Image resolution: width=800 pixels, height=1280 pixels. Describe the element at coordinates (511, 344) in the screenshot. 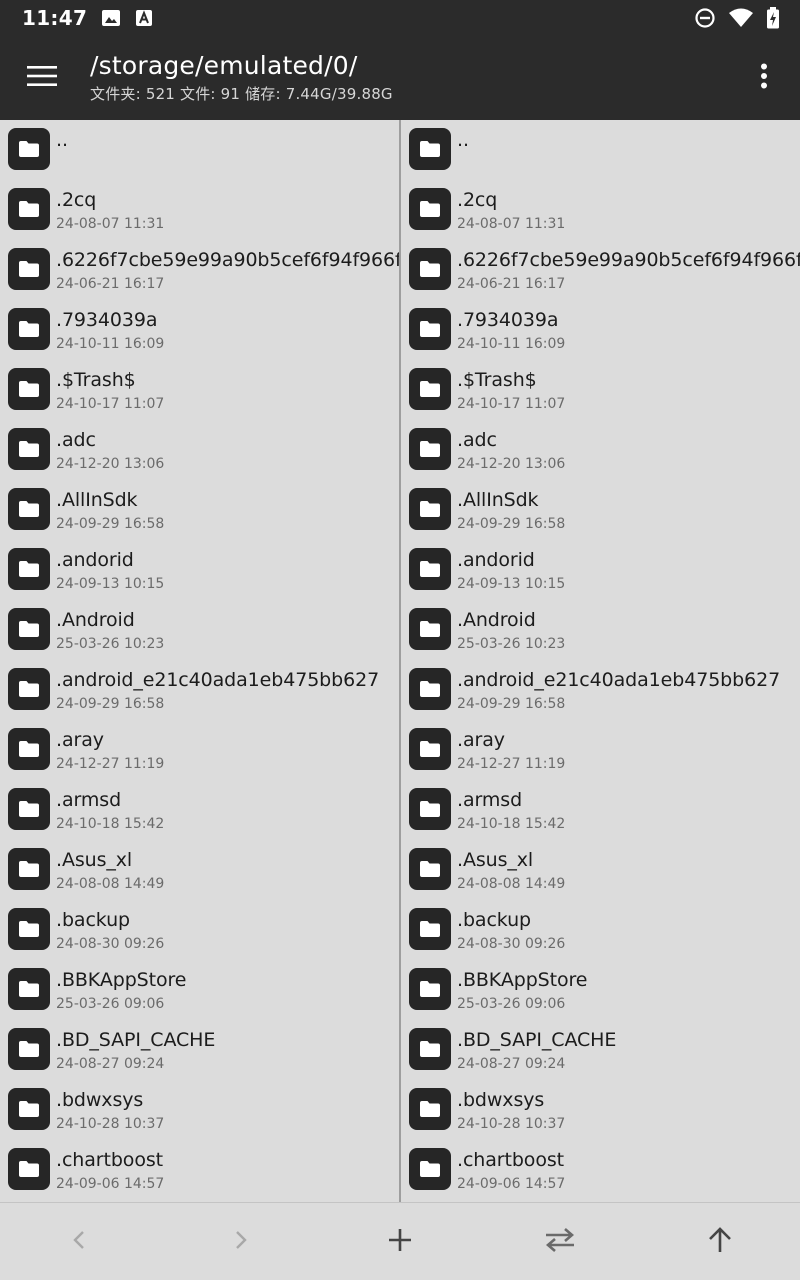

I see `folder-modified-date: 24-10-11 16:09` at that location.